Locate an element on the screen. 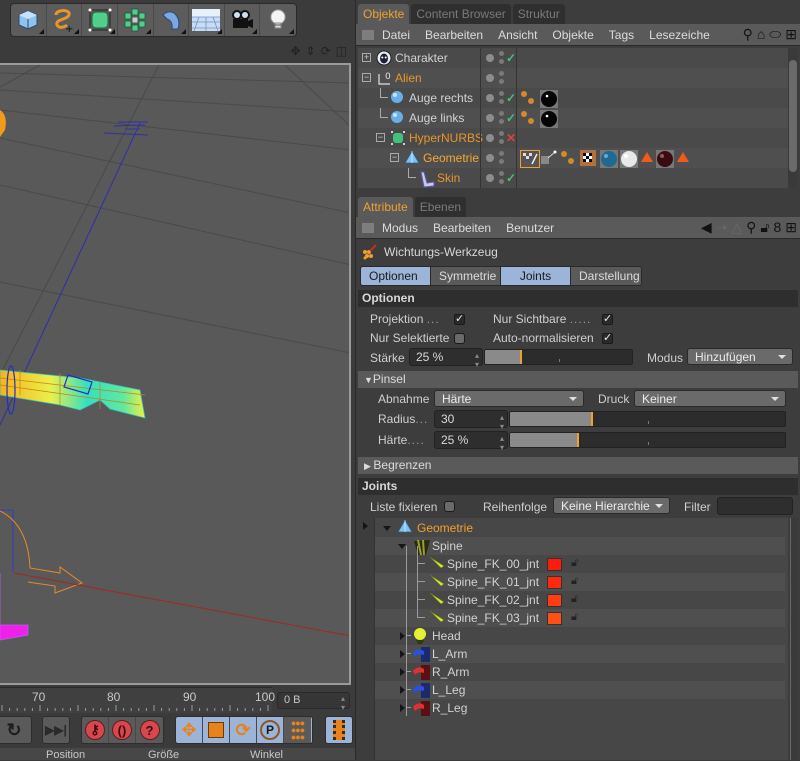  link-icon: 8 is located at coordinates (777, 227).